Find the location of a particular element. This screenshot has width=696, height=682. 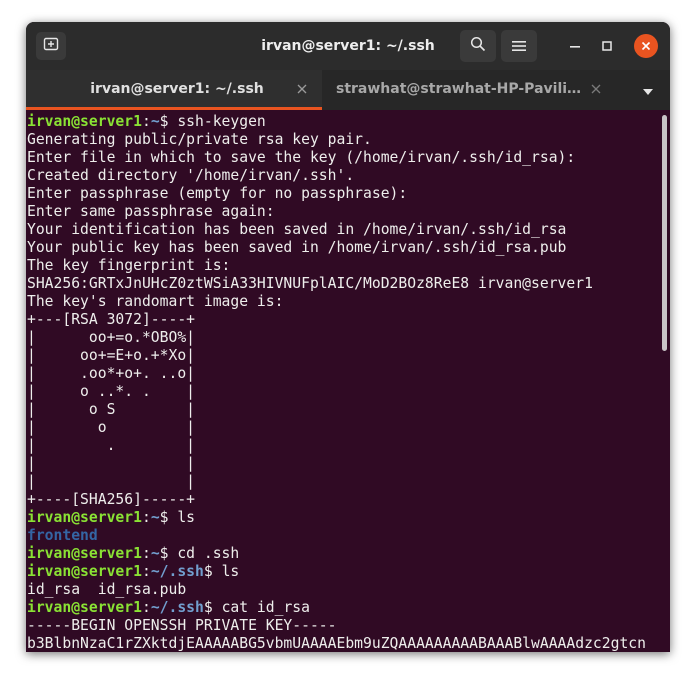

output-line: | oo+=o.*OBO%| is located at coordinates (111, 337).